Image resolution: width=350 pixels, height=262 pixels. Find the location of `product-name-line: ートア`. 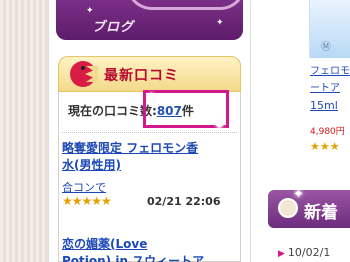

product-name-line: ートア is located at coordinates (325, 88).